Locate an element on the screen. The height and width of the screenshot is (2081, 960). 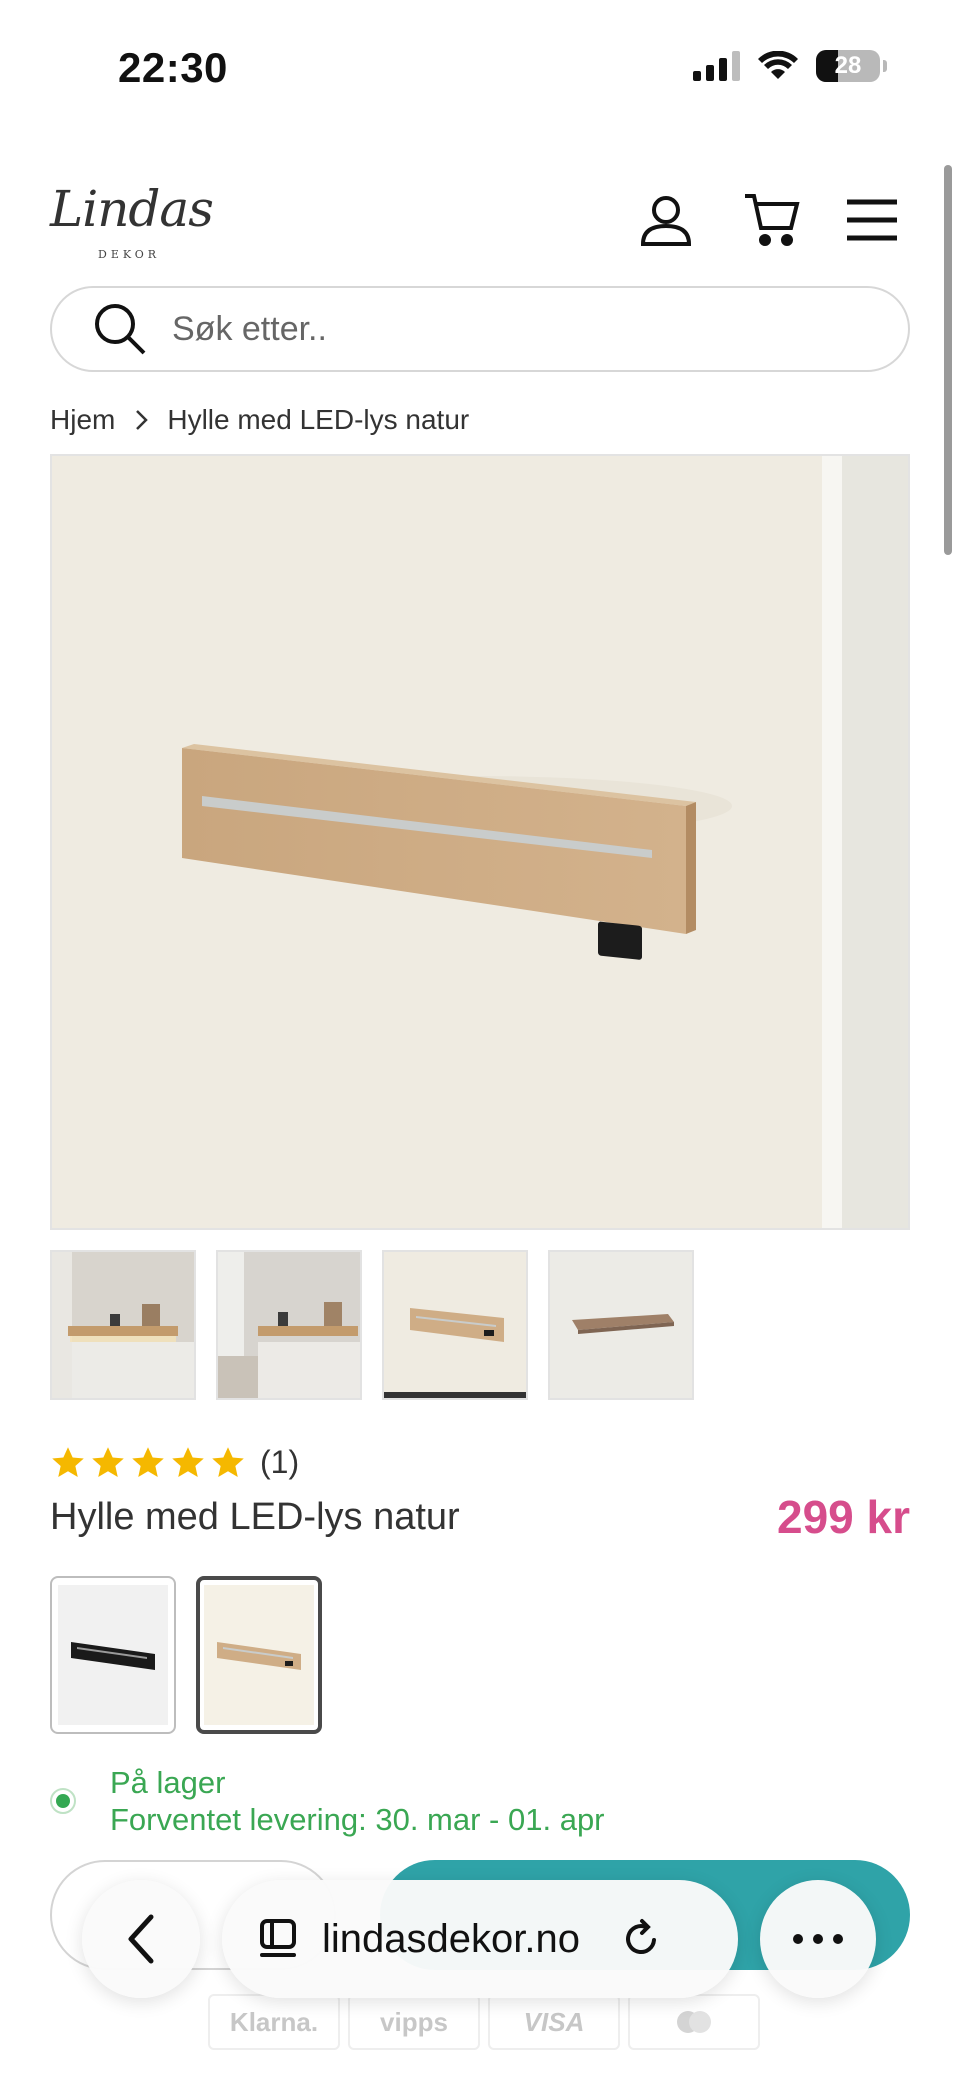
battery-icon: 28 is located at coordinates (851, 66).